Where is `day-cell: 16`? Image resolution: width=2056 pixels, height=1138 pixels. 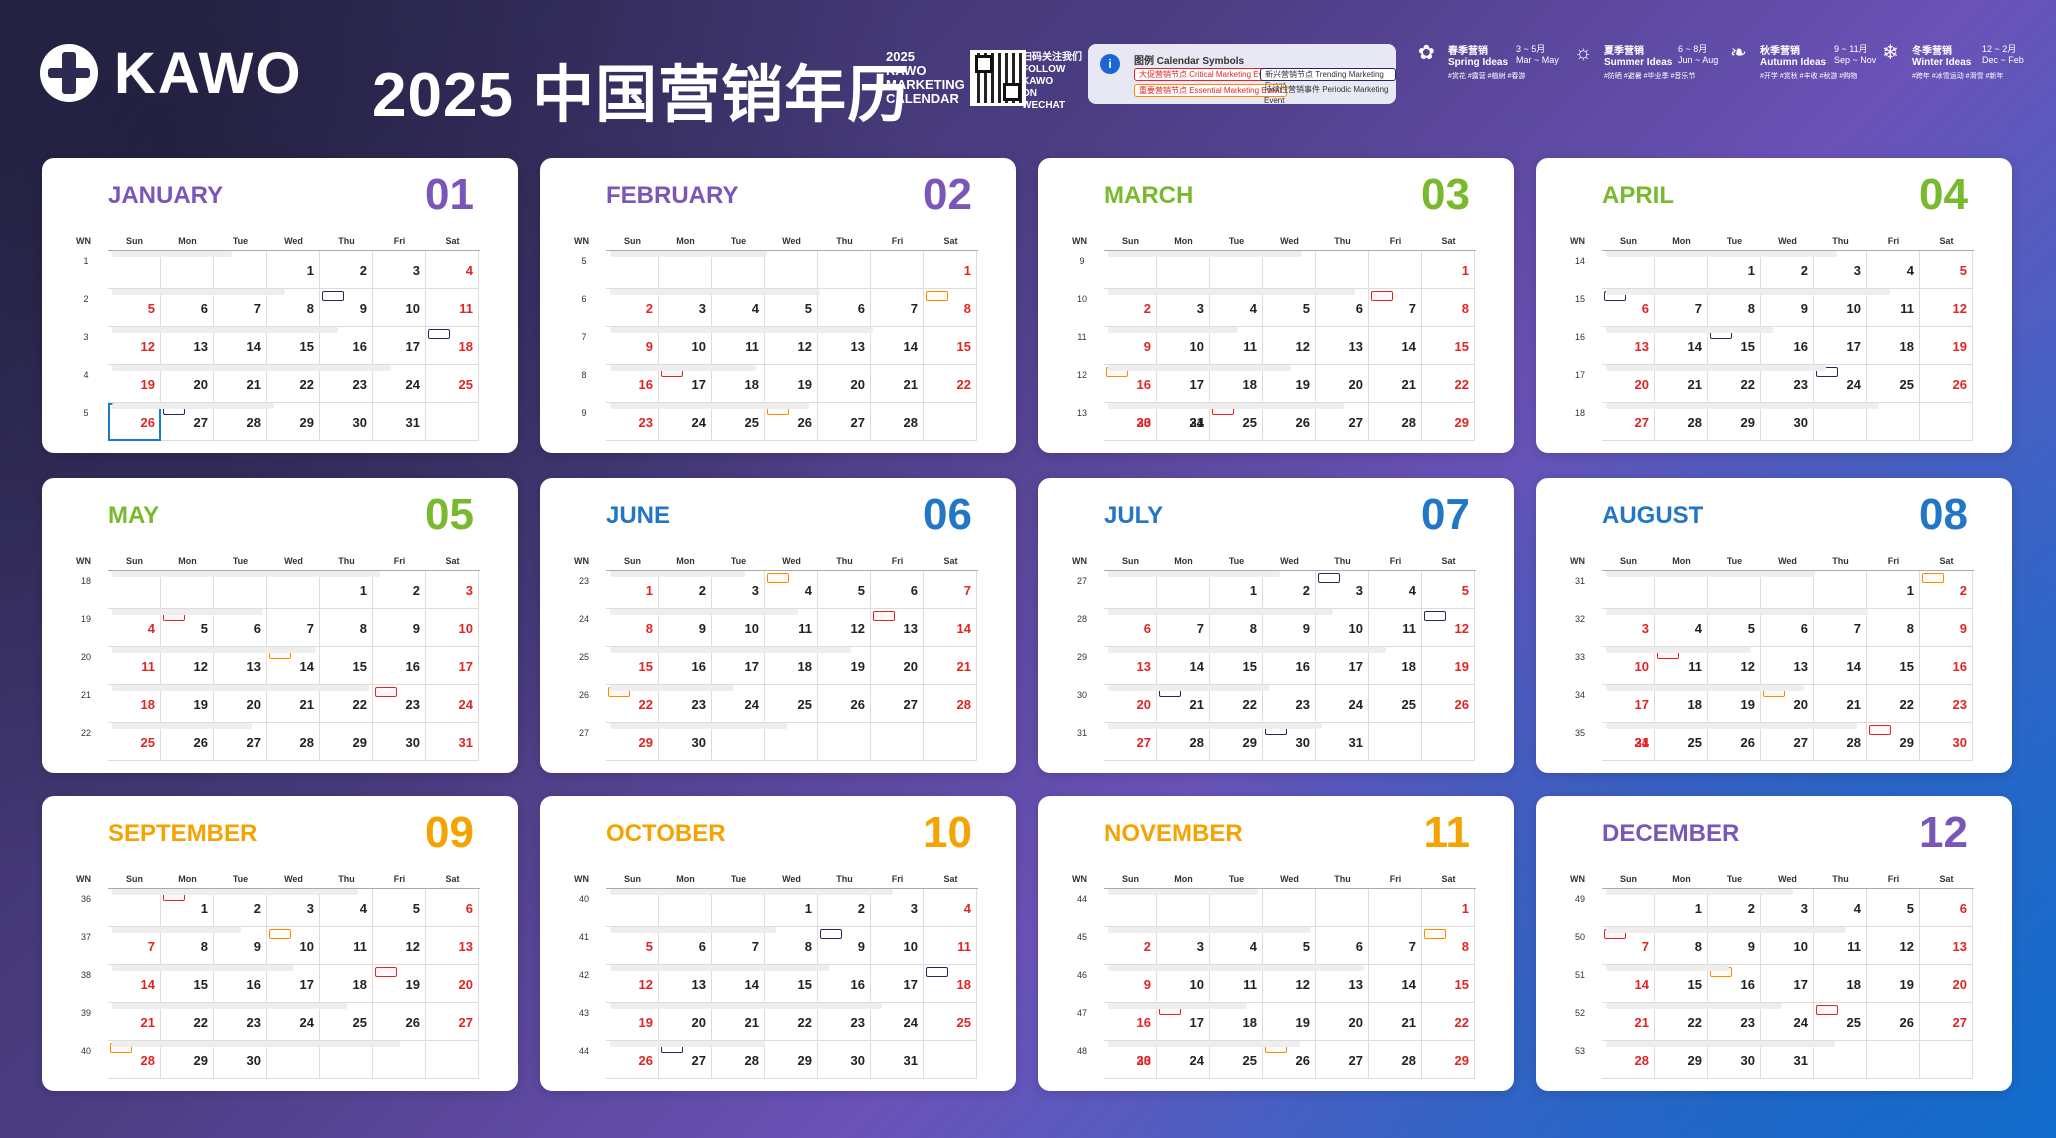
day-cell: 16 is located at coordinates (1946, 666).